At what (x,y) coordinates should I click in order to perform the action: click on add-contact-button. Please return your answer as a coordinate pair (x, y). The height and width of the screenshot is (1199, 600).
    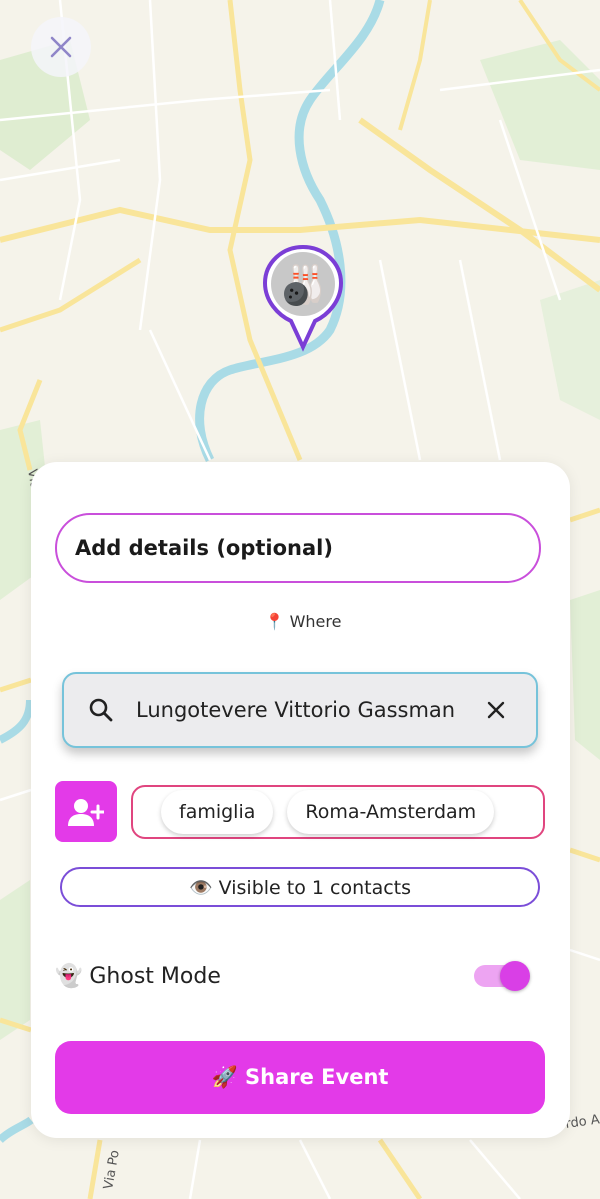
    Looking at the image, I should click on (86, 811).